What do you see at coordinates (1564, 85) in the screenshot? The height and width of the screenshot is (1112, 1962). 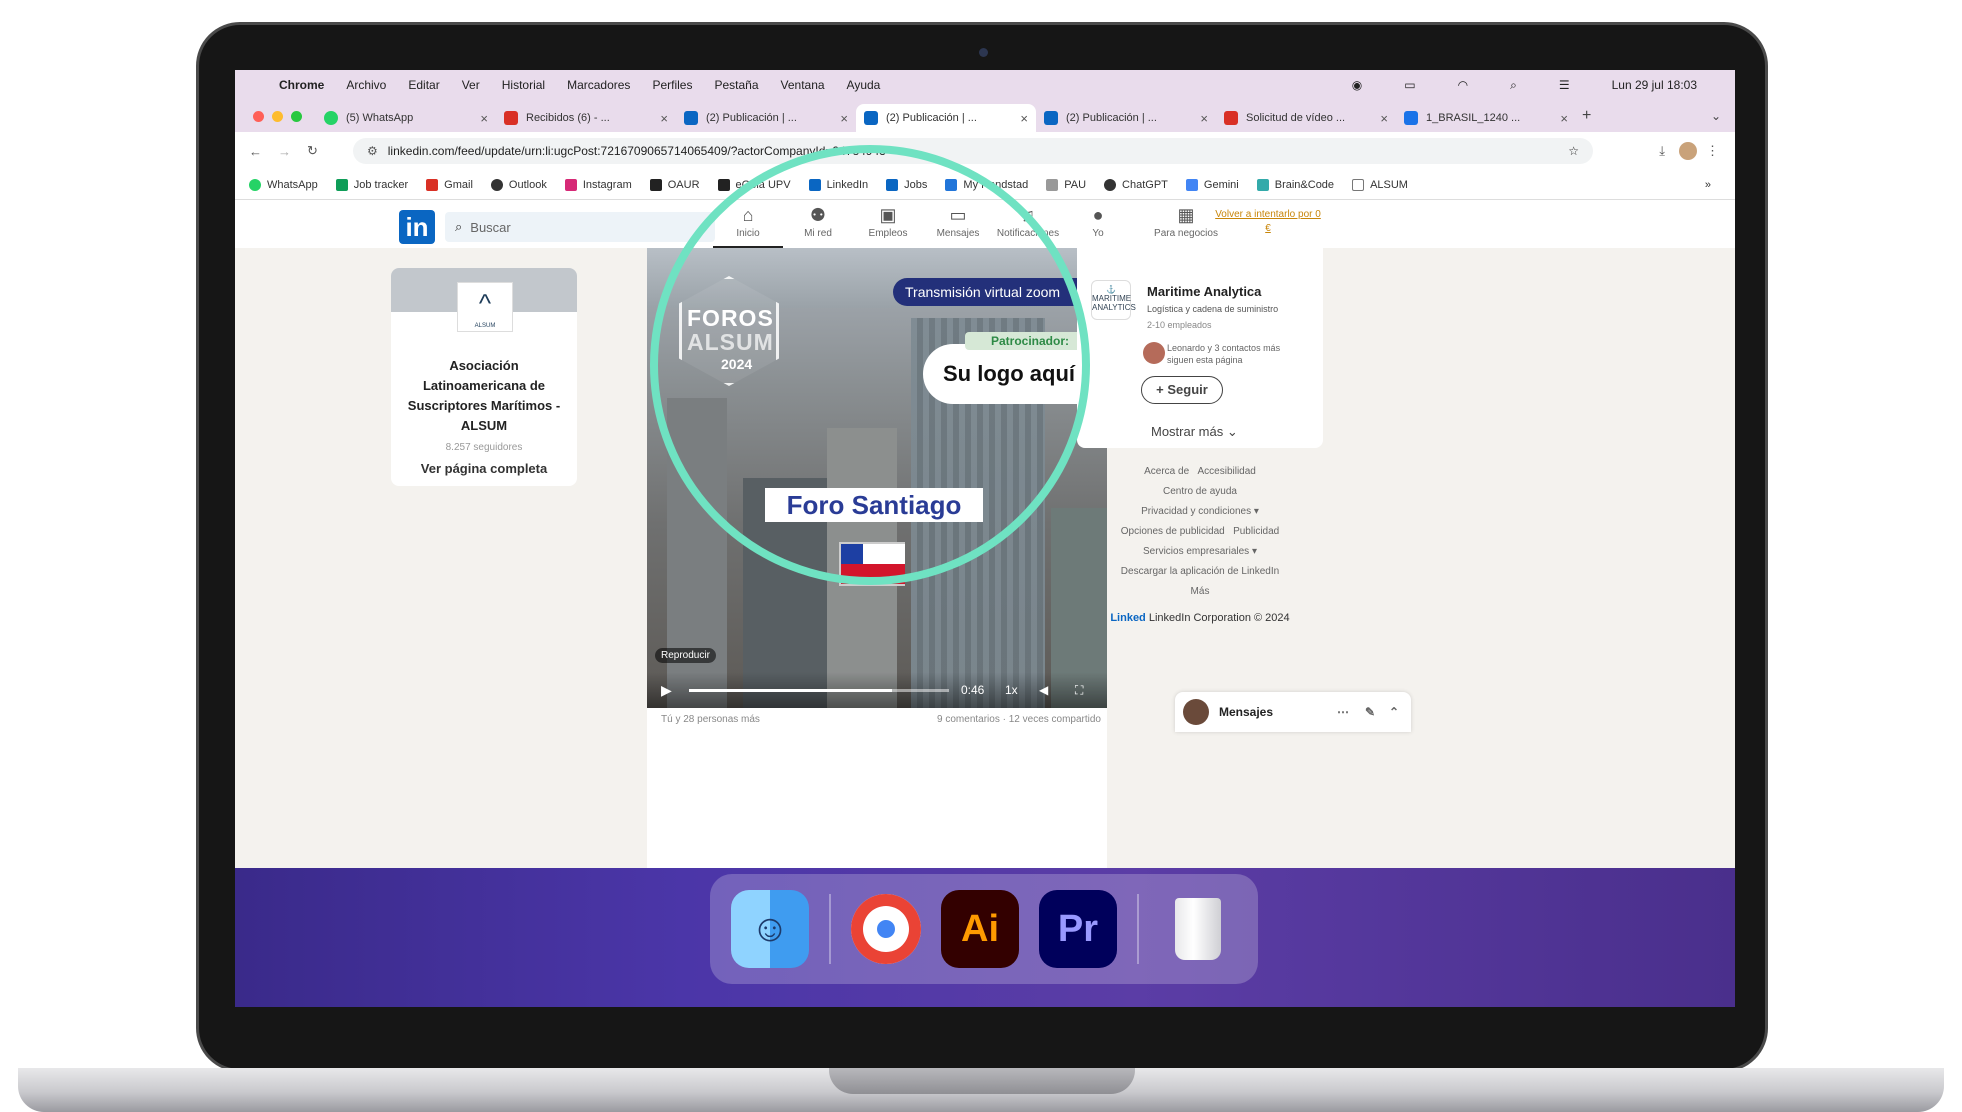 I see `control-icon: ☰` at bounding box center [1564, 85].